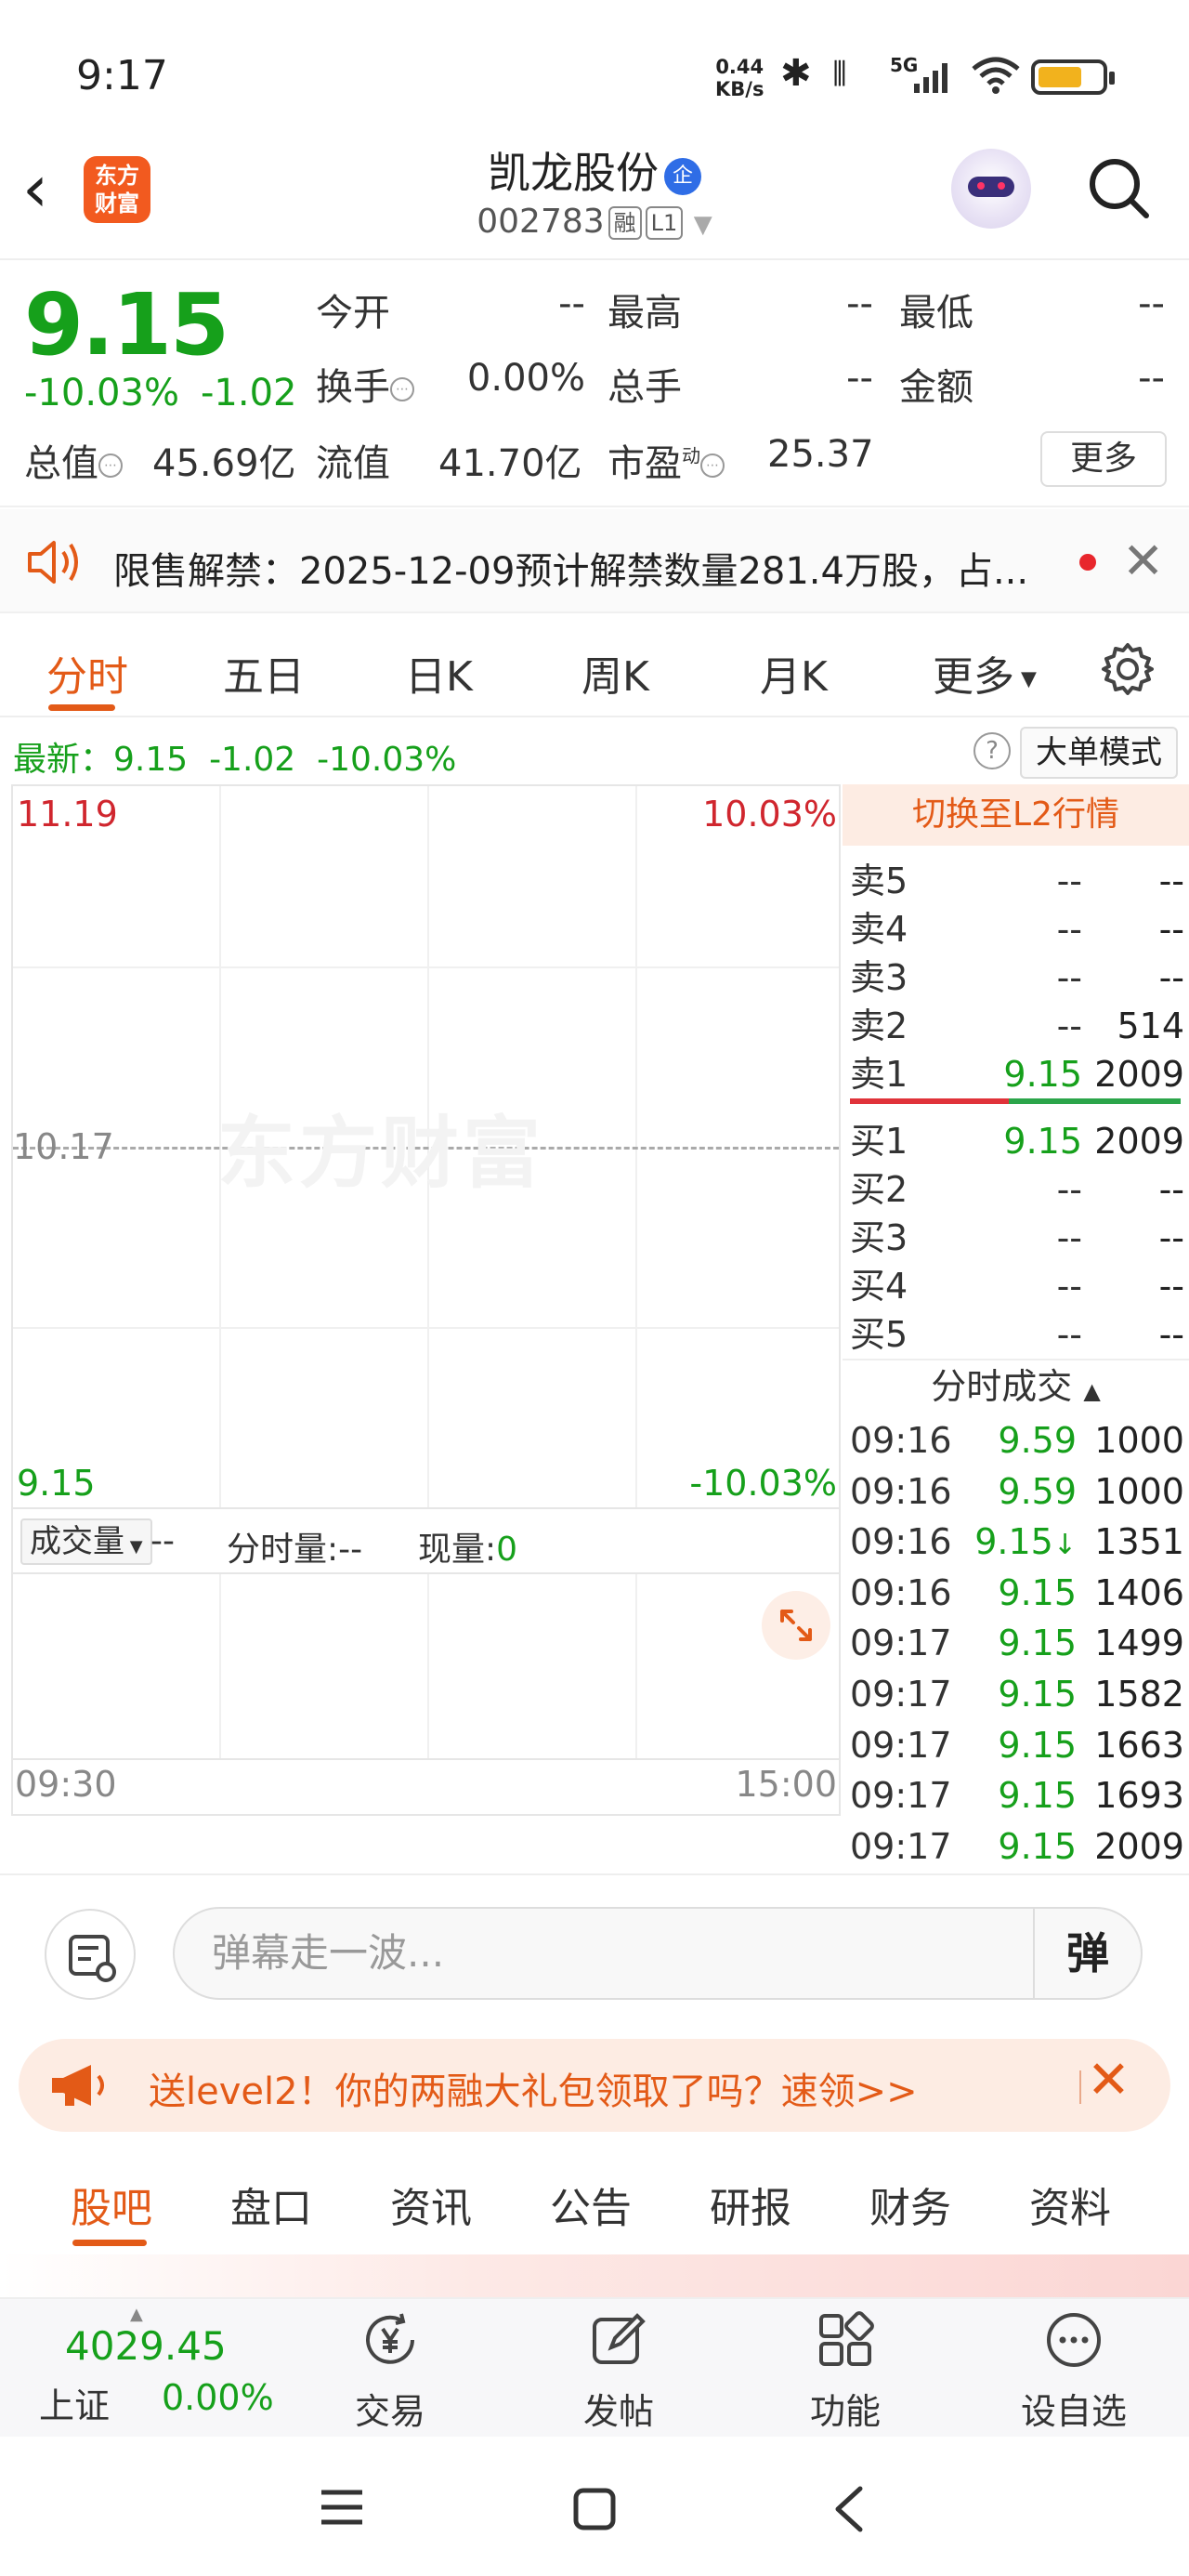 This screenshot has height=2576, width=1189. What do you see at coordinates (594, 751) in the screenshot?
I see `latest-bar: 最新：9.15 -1.02 -10.03% ? 大单模式` at bounding box center [594, 751].